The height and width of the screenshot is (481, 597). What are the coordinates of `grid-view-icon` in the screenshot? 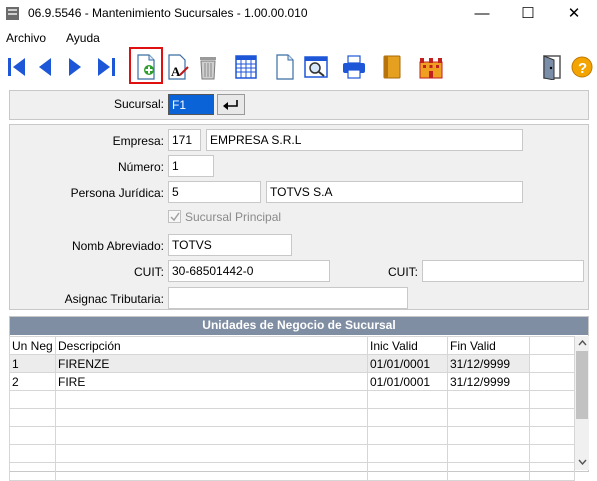 It's located at (246, 67).